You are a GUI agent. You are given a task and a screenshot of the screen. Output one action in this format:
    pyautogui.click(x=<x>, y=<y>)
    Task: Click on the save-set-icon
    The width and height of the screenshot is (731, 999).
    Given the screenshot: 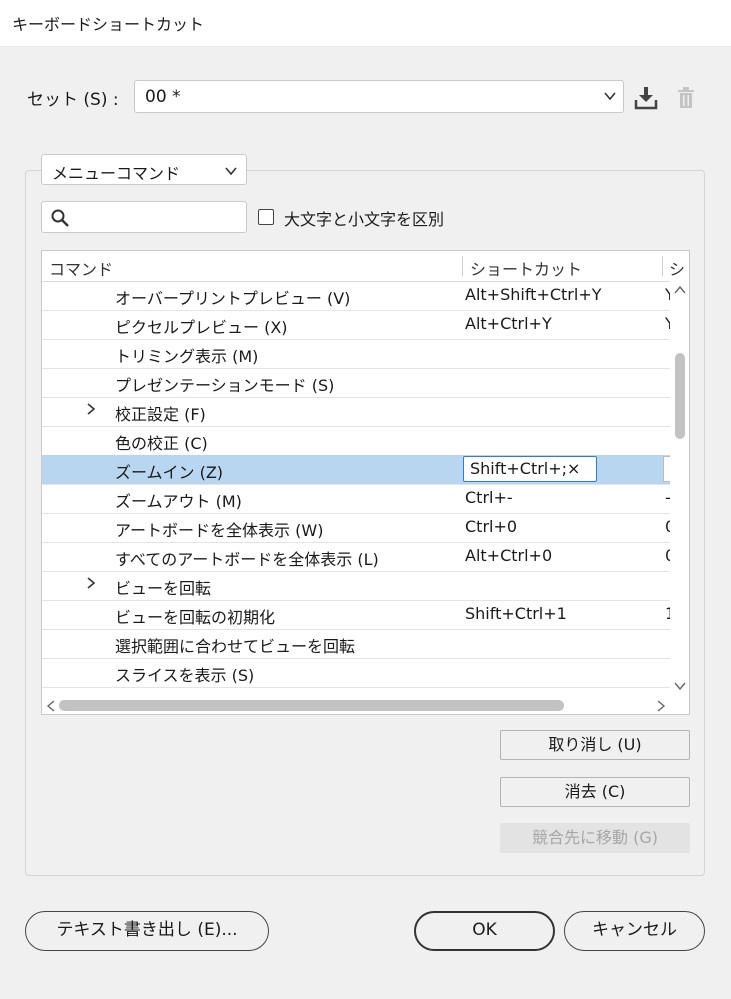 What is the action you would take?
    pyautogui.click(x=646, y=98)
    